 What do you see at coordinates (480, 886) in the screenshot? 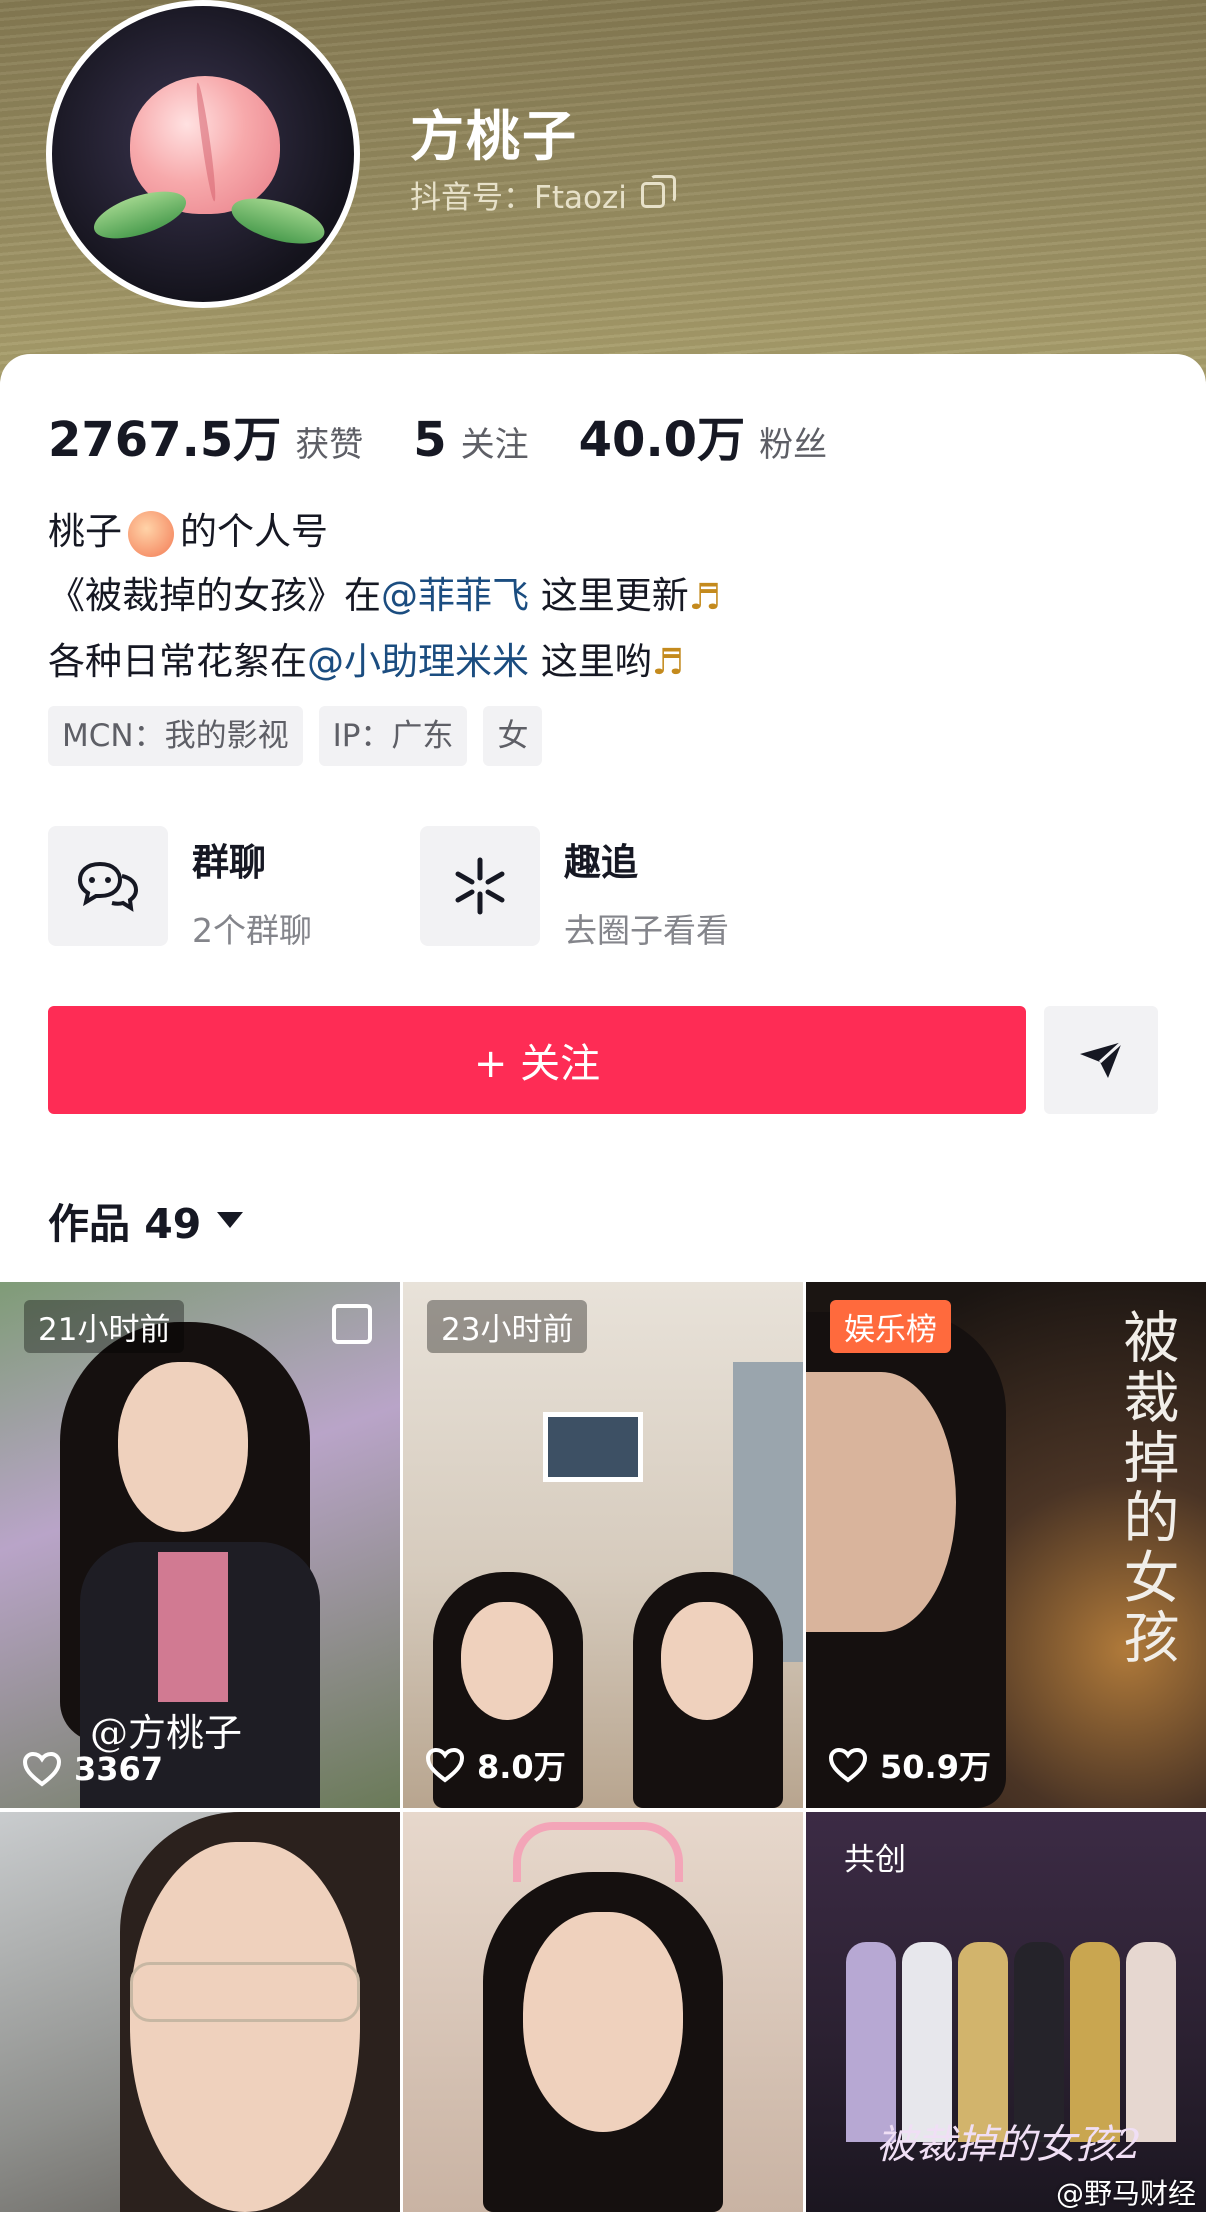
I see `sparkle-icon` at bounding box center [480, 886].